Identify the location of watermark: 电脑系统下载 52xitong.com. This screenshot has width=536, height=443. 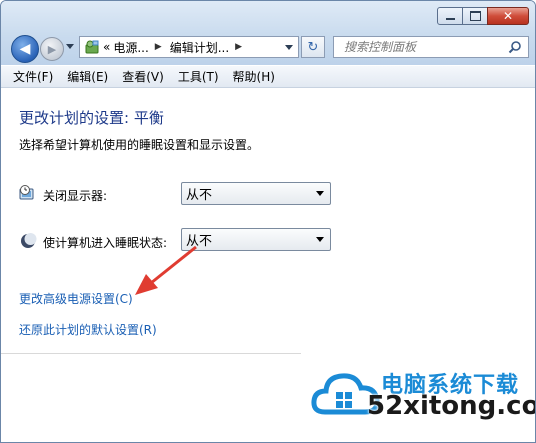
(418, 396).